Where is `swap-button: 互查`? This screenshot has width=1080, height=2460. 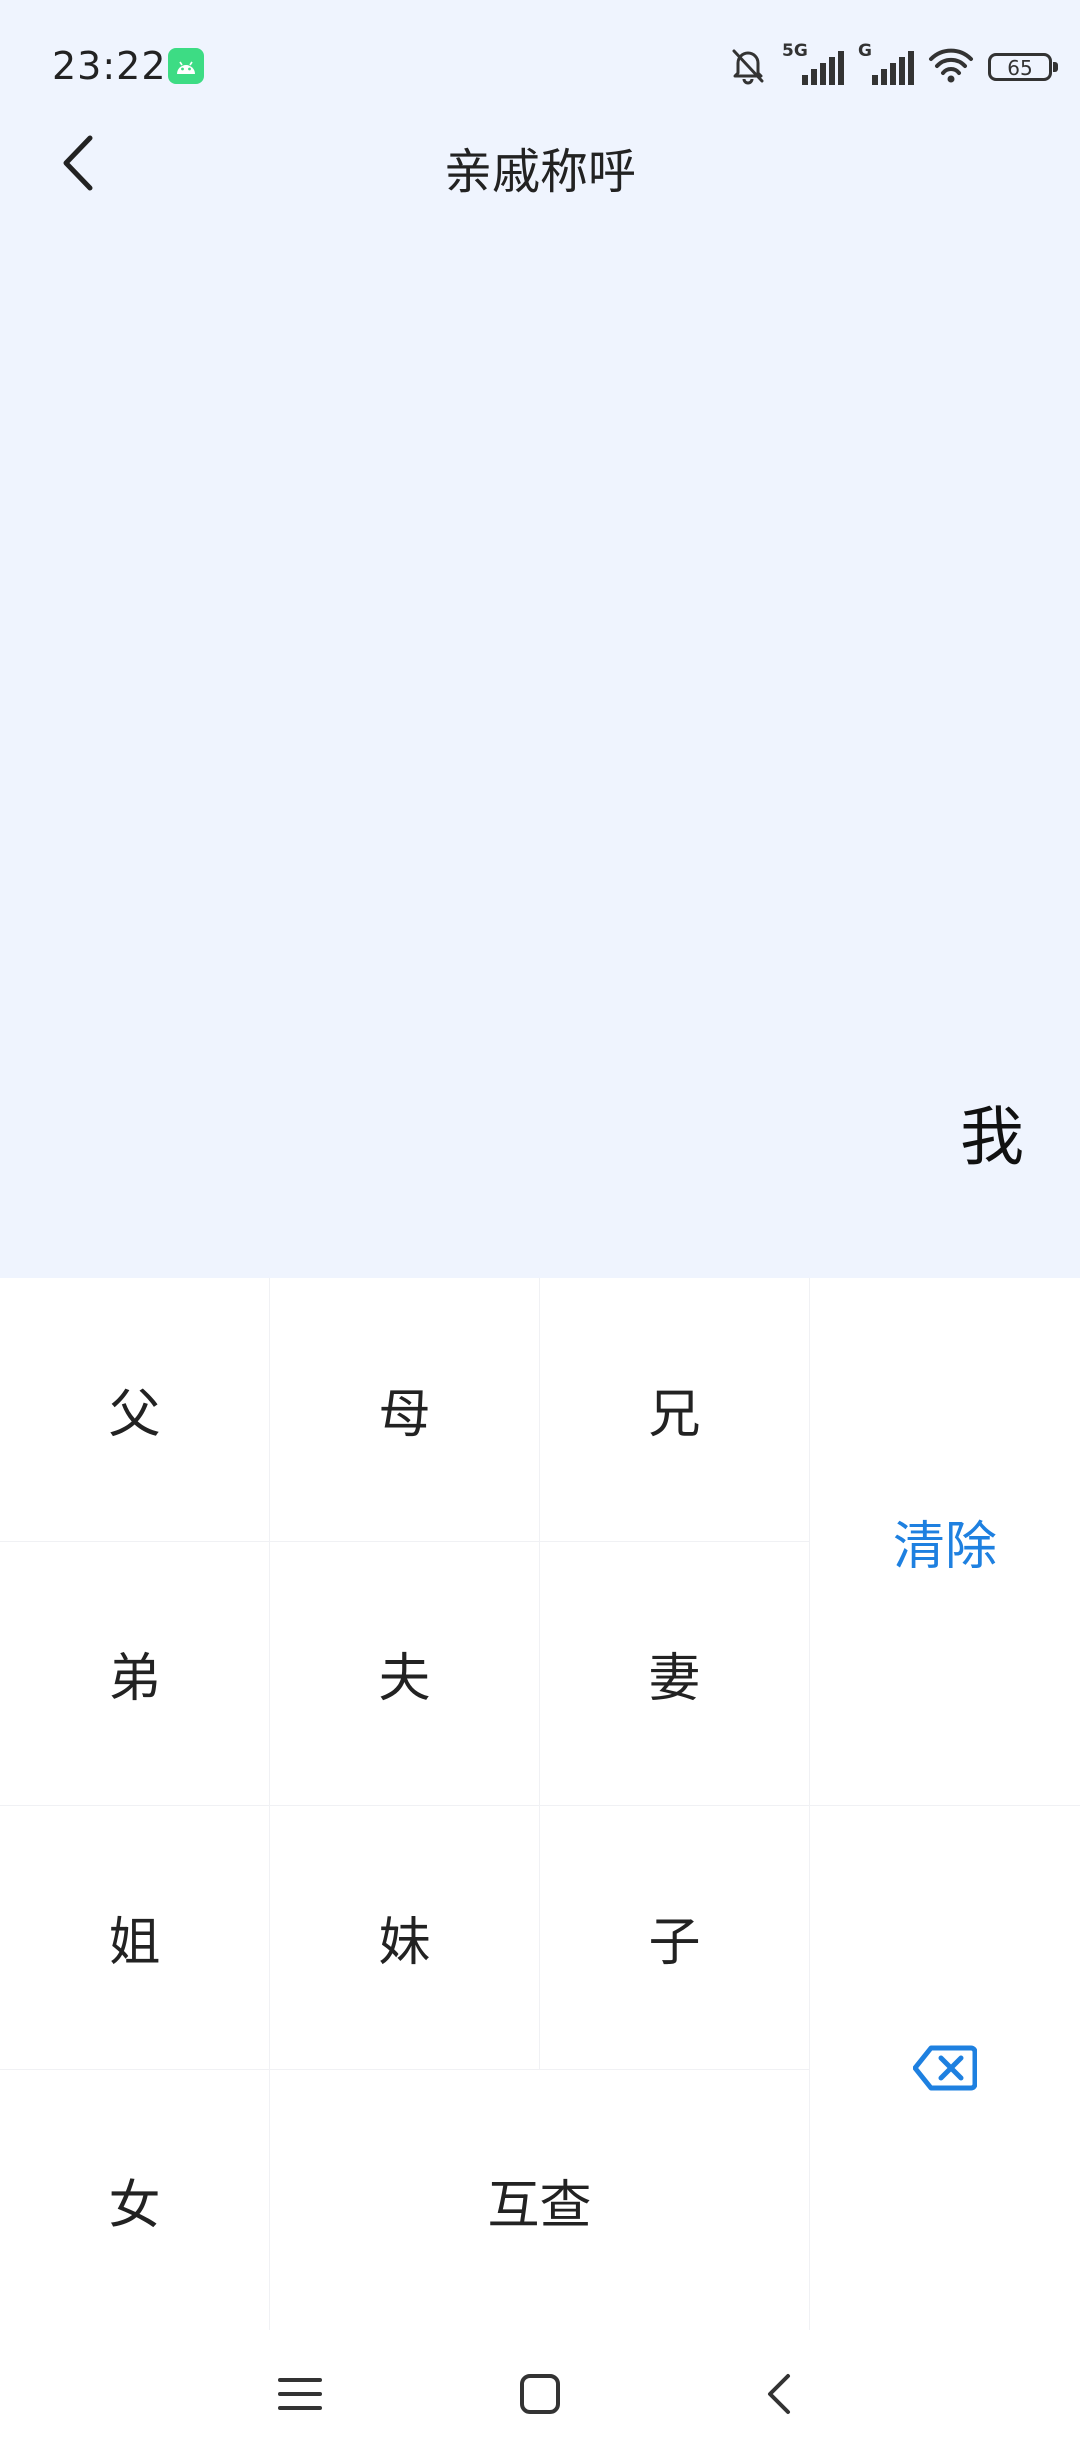 swap-button: 互查 is located at coordinates (540, 2200).